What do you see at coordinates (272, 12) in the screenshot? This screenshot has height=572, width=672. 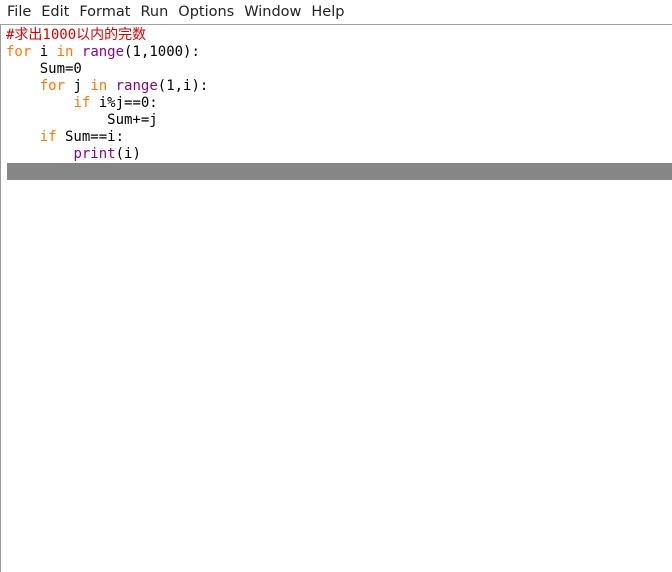 I see `menu-window: Window` at bounding box center [272, 12].